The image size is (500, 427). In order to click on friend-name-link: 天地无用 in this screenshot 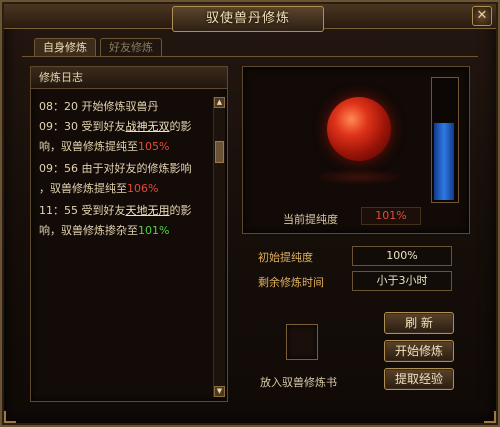, I will do `click(148, 210)`.